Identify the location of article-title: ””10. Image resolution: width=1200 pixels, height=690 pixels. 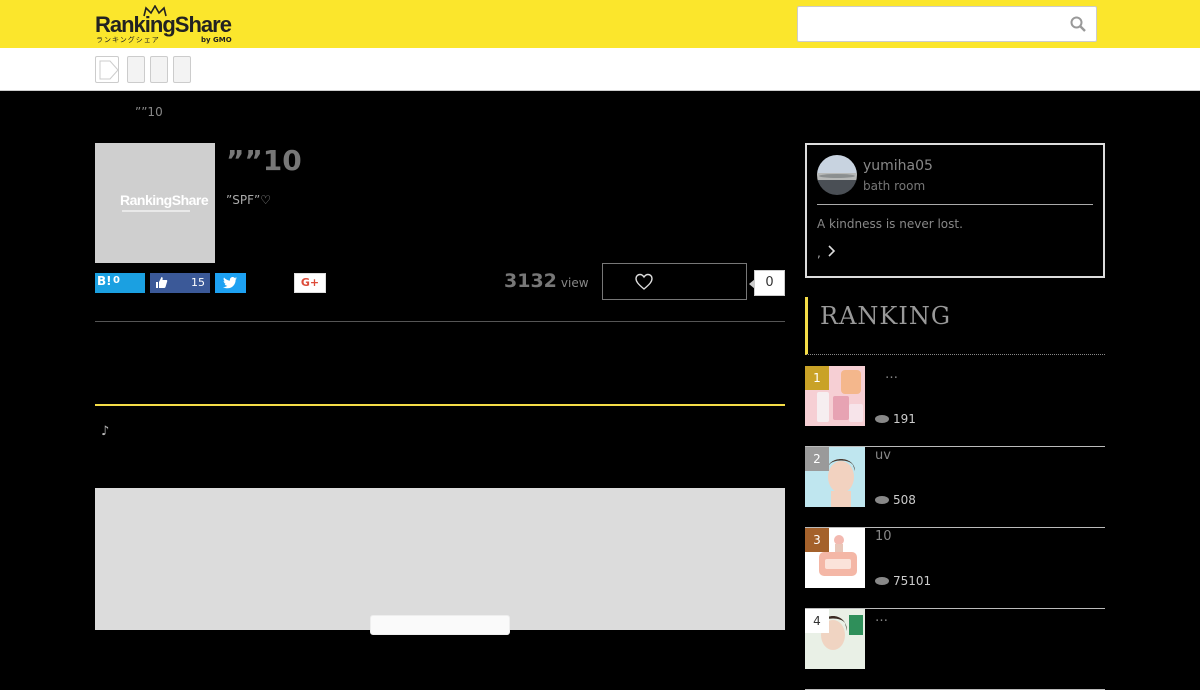
(264, 160).